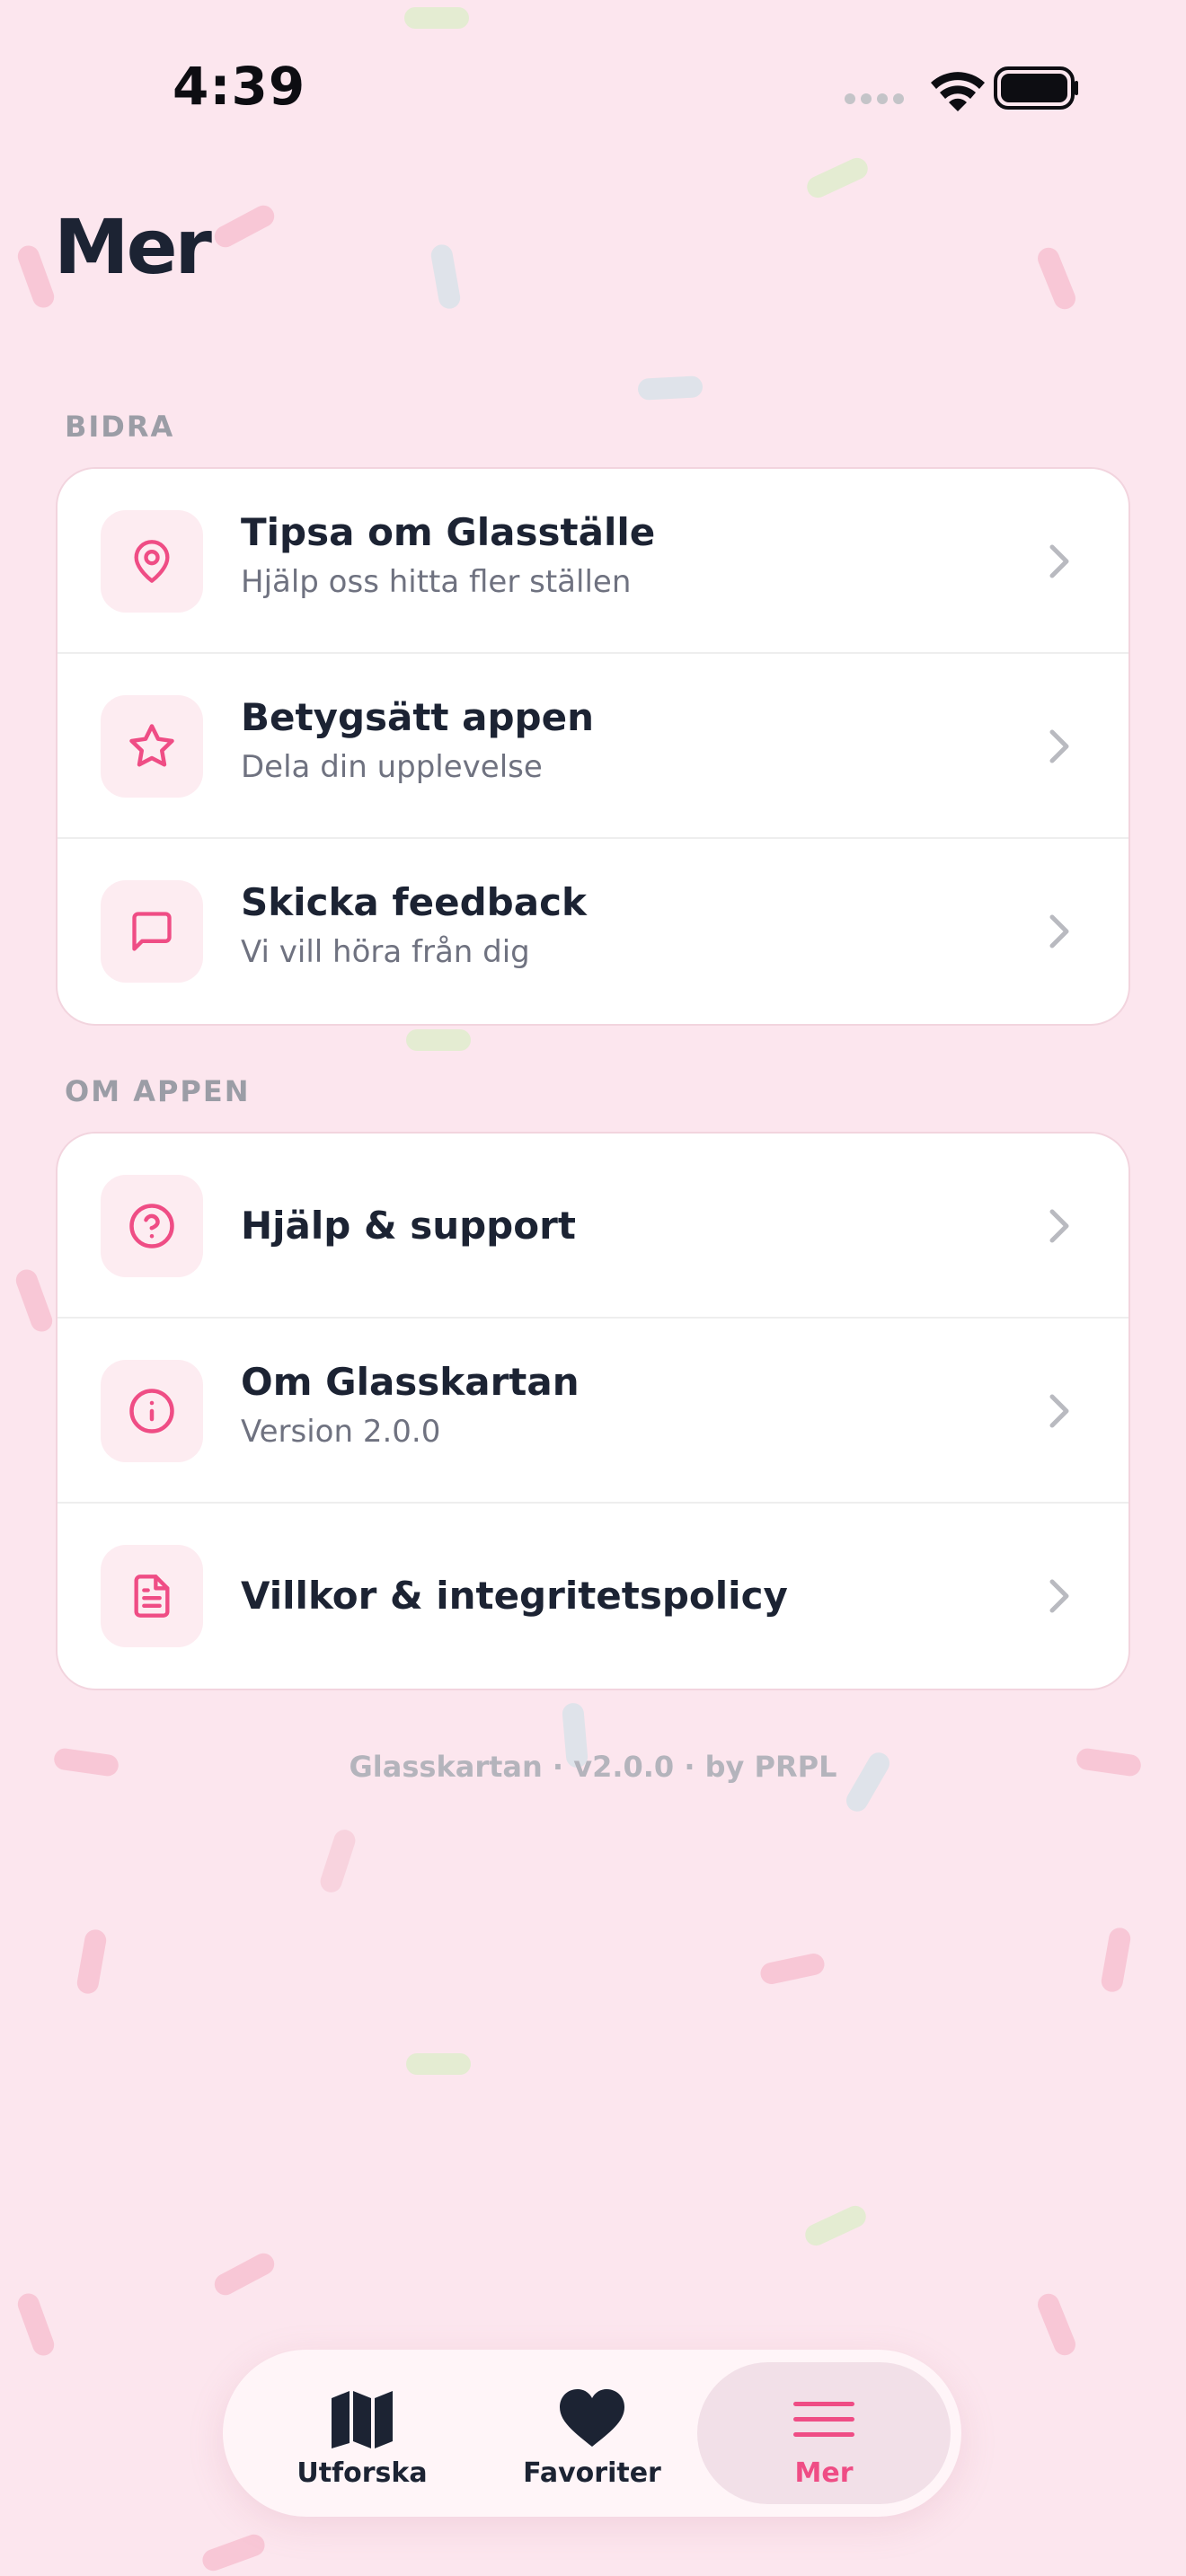 This screenshot has width=1186, height=2576. Describe the element at coordinates (417, 717) in the screenshot. I see `row-title: Betygsätt appen` at that location.